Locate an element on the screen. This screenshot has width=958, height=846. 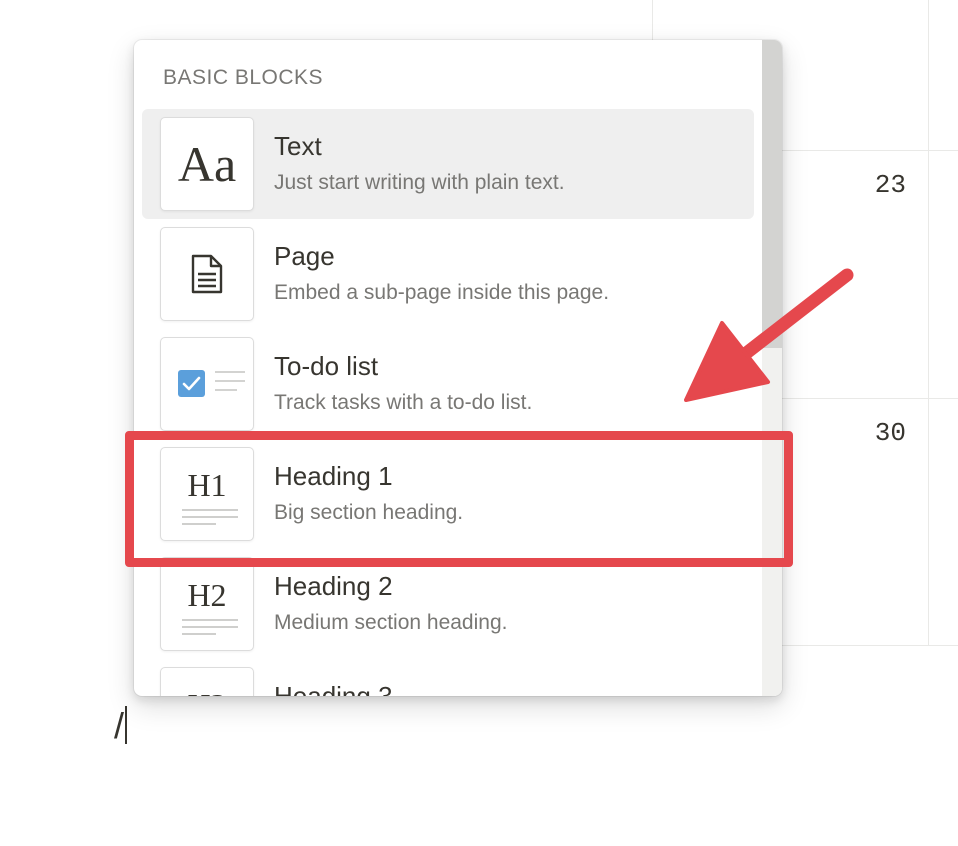
calendar-day-number: 30 is located at coordinates (876, 433).